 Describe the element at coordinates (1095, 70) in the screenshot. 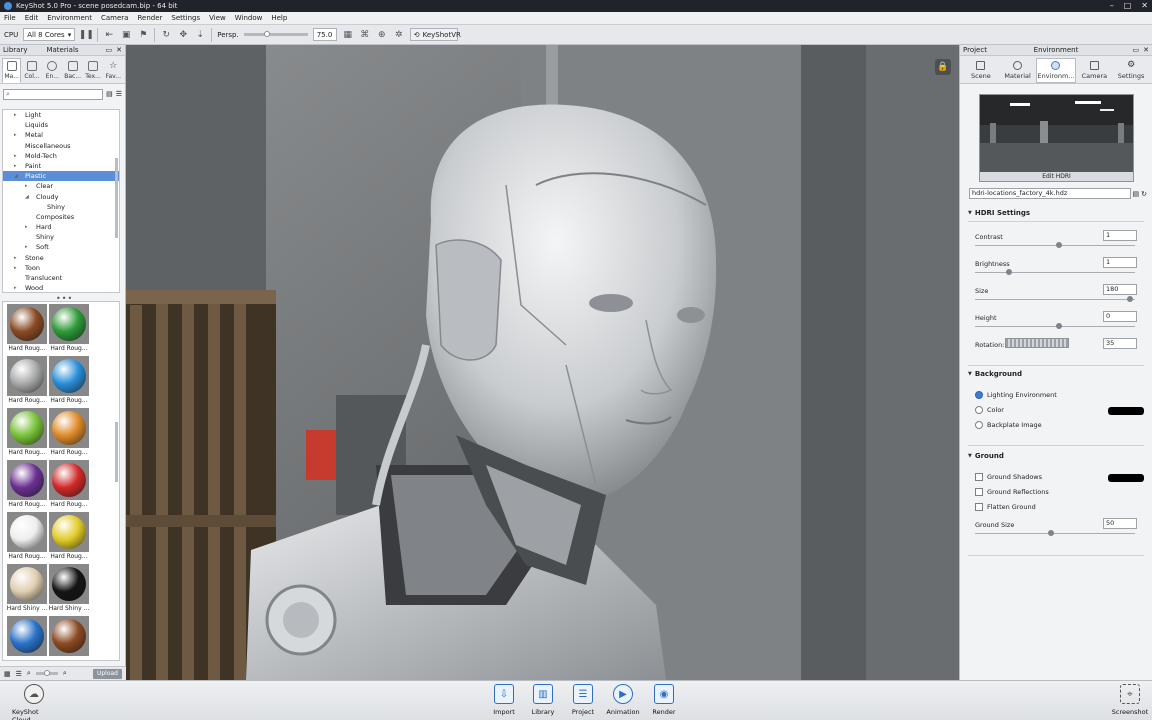

I see `tab-camera: Camera` at that location.